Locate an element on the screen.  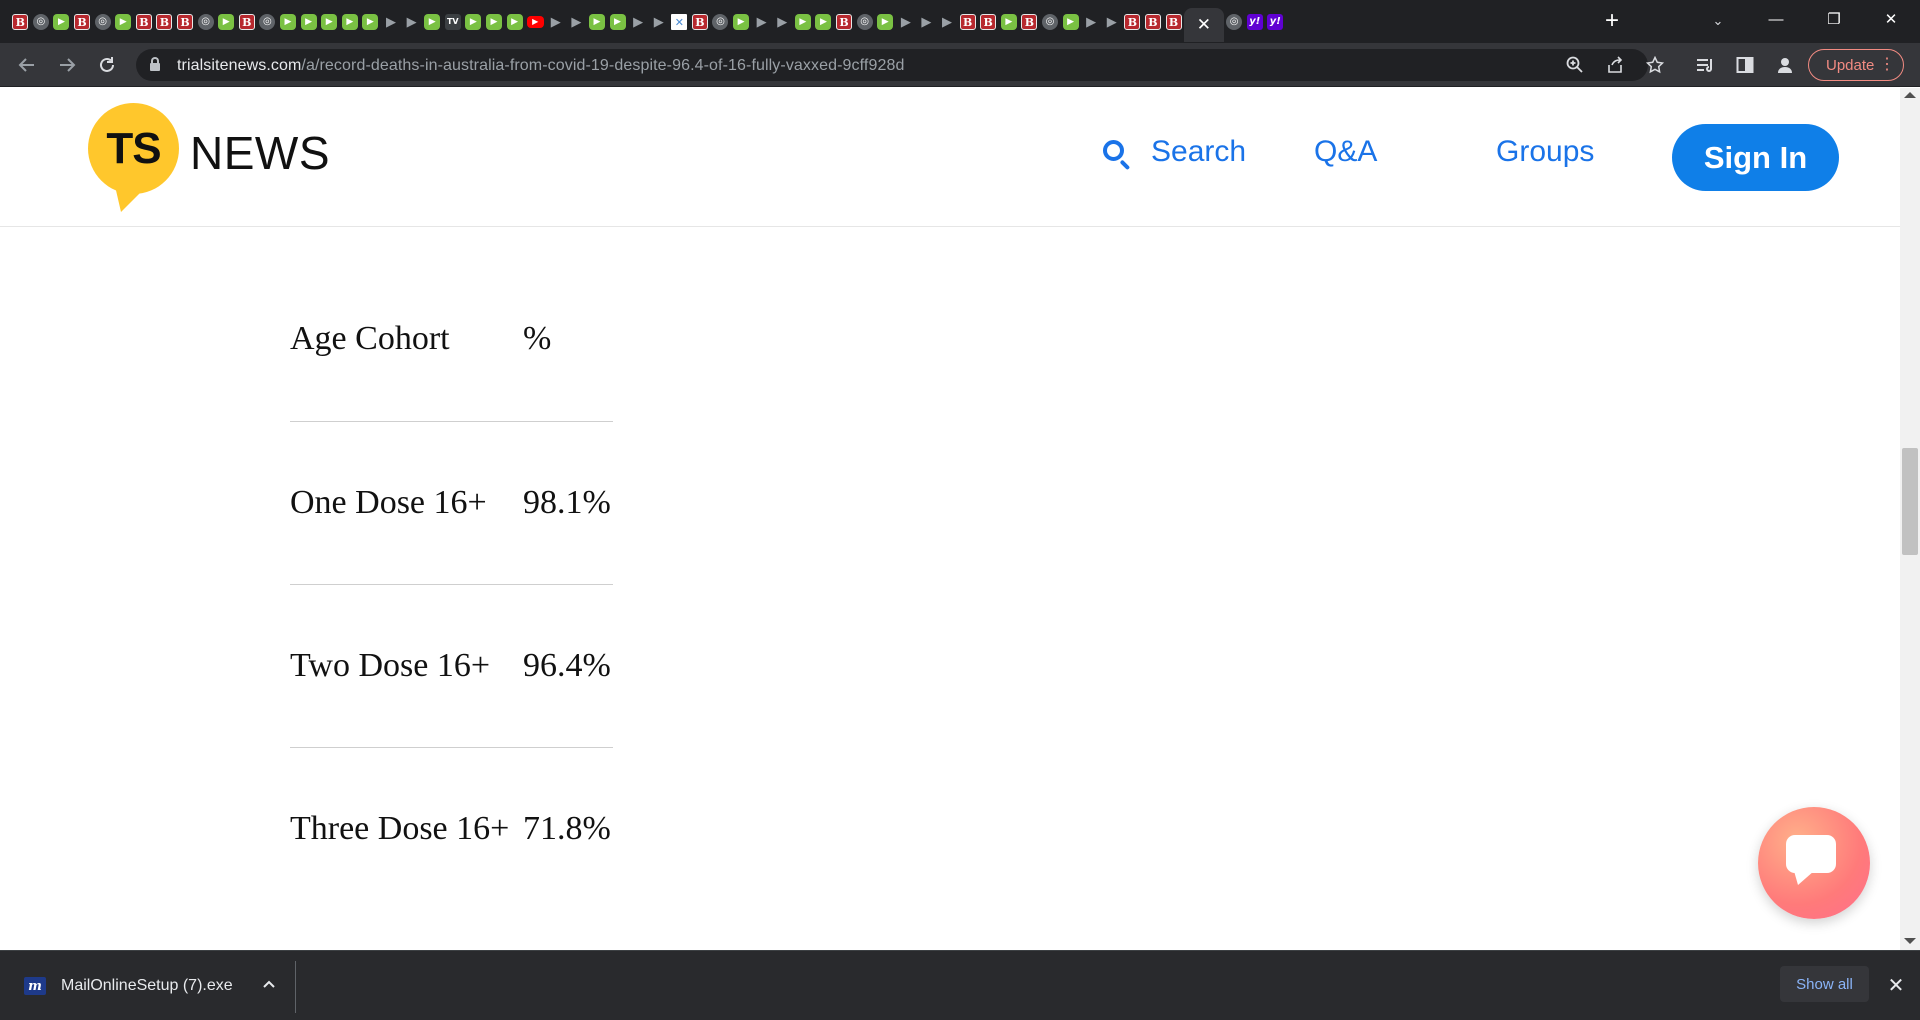
scroll-down-arrow-icon is located at coordinates (1910, 941).